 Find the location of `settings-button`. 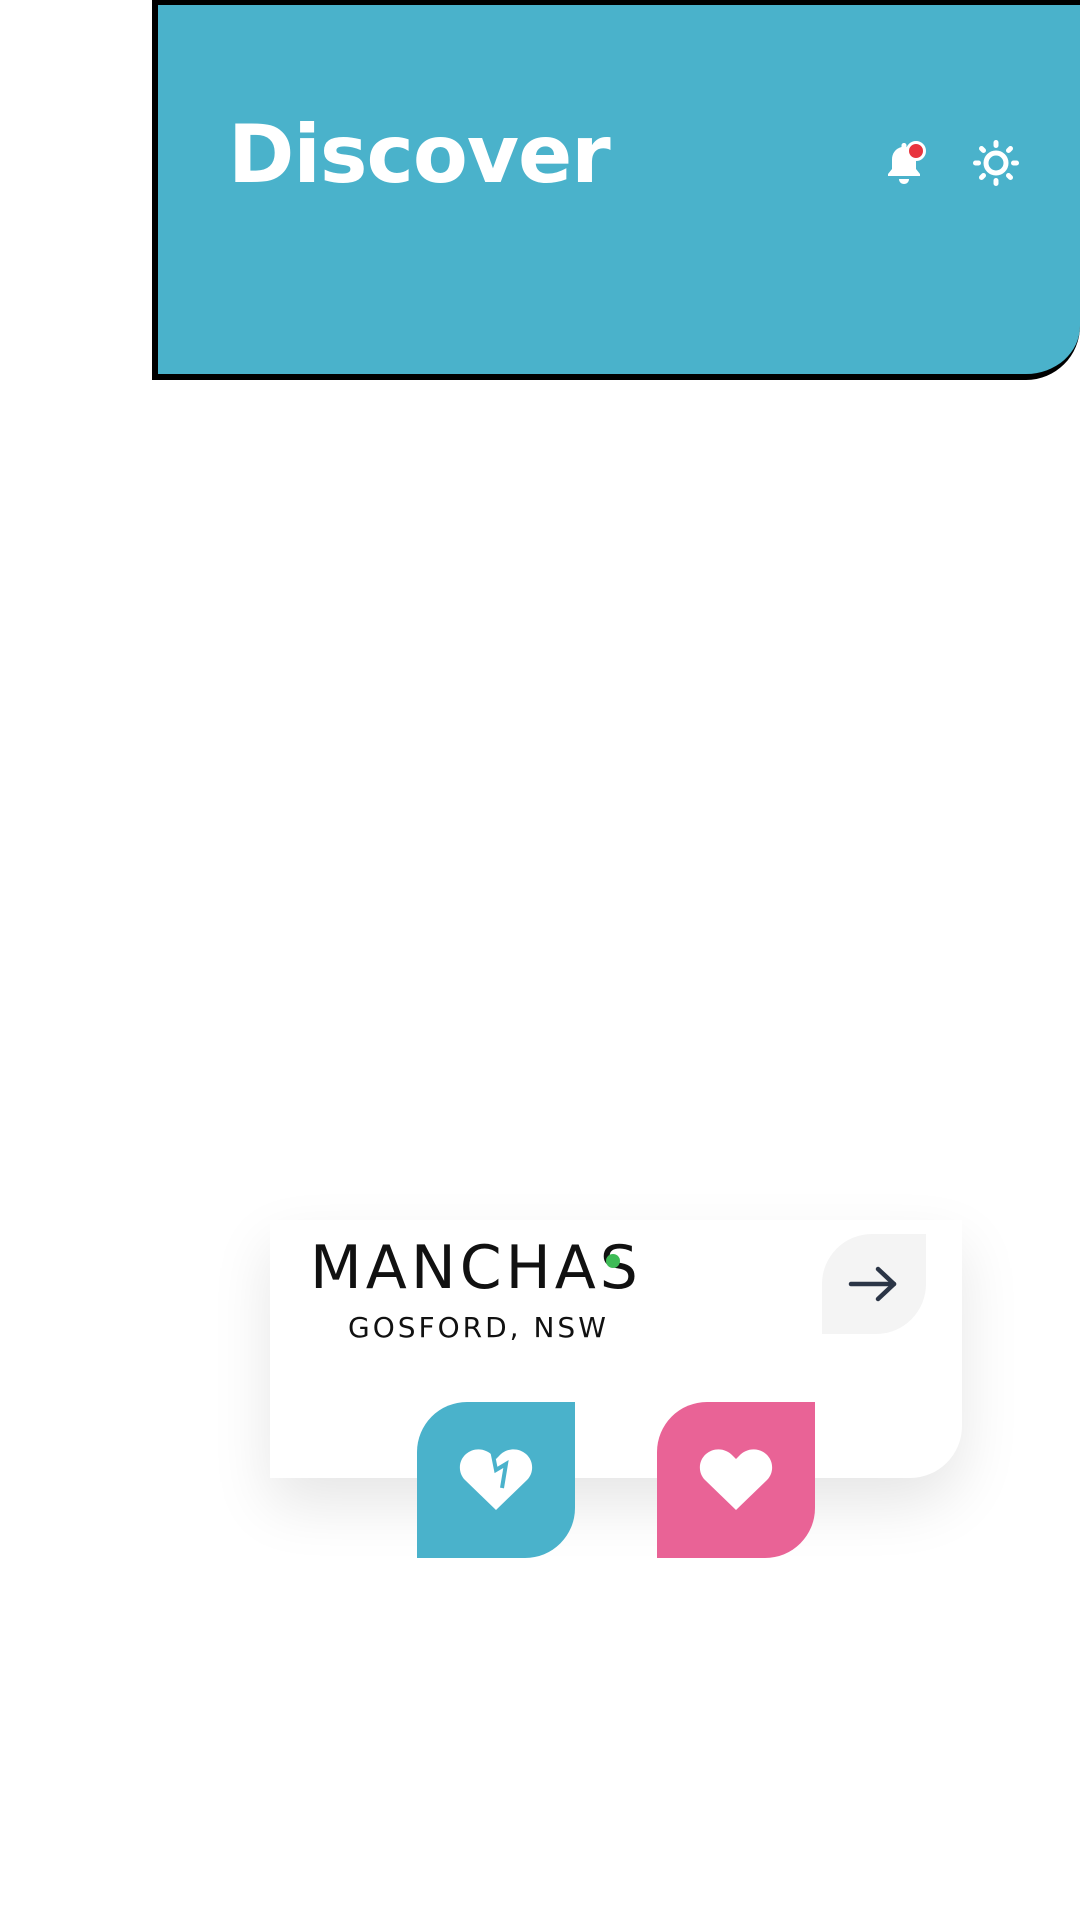

settings-button is located at coordinates (996, 163).